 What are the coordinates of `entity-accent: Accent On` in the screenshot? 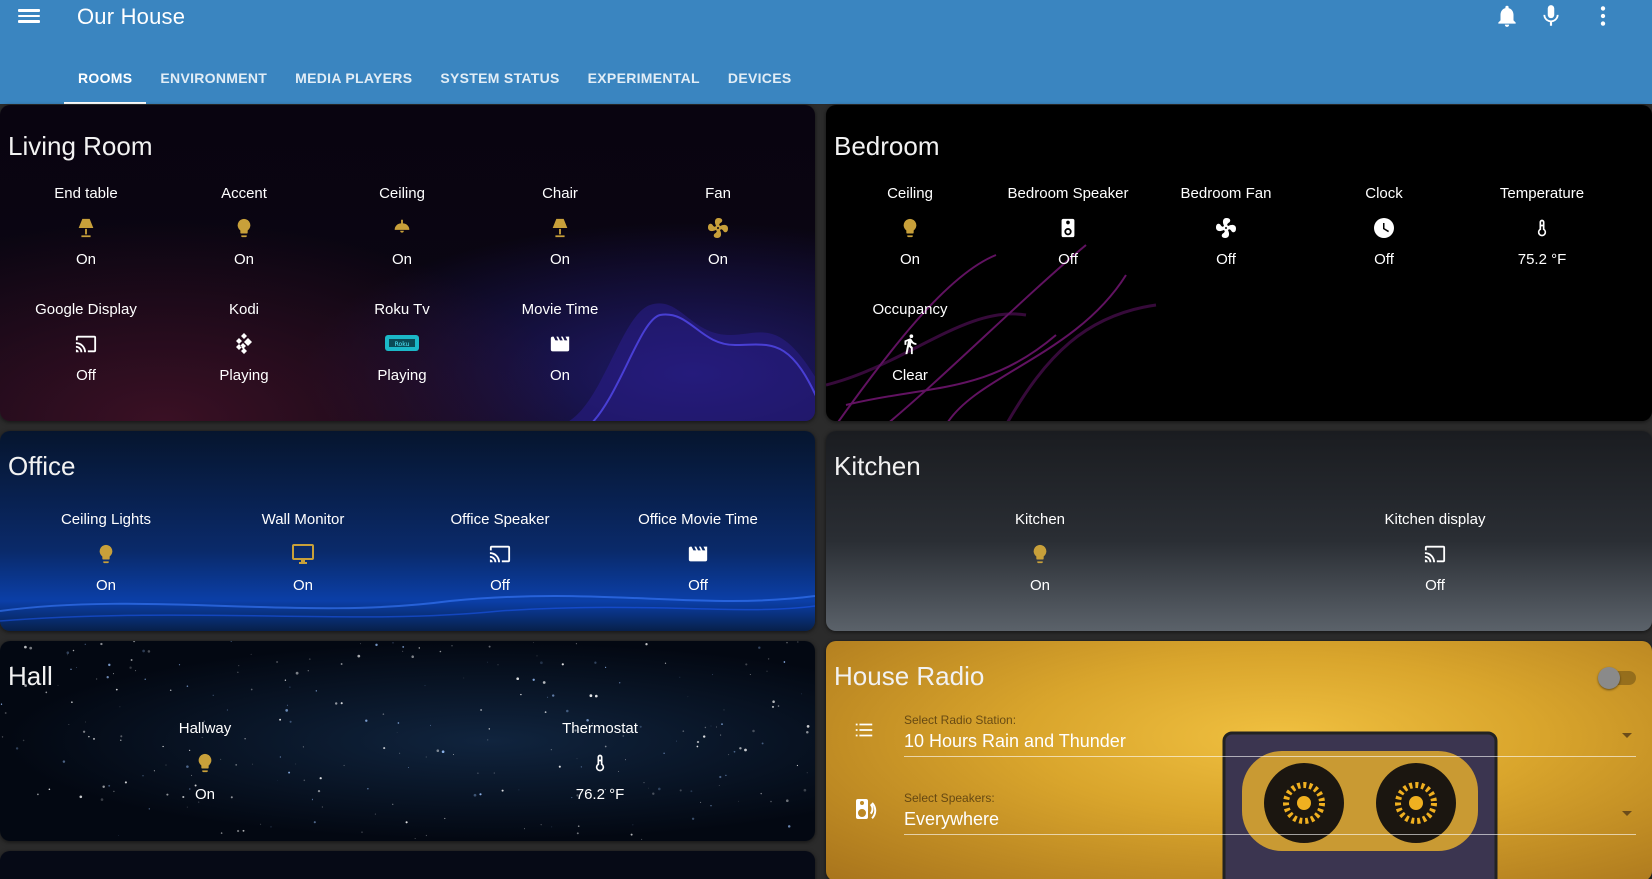 It's located at (244, 228).